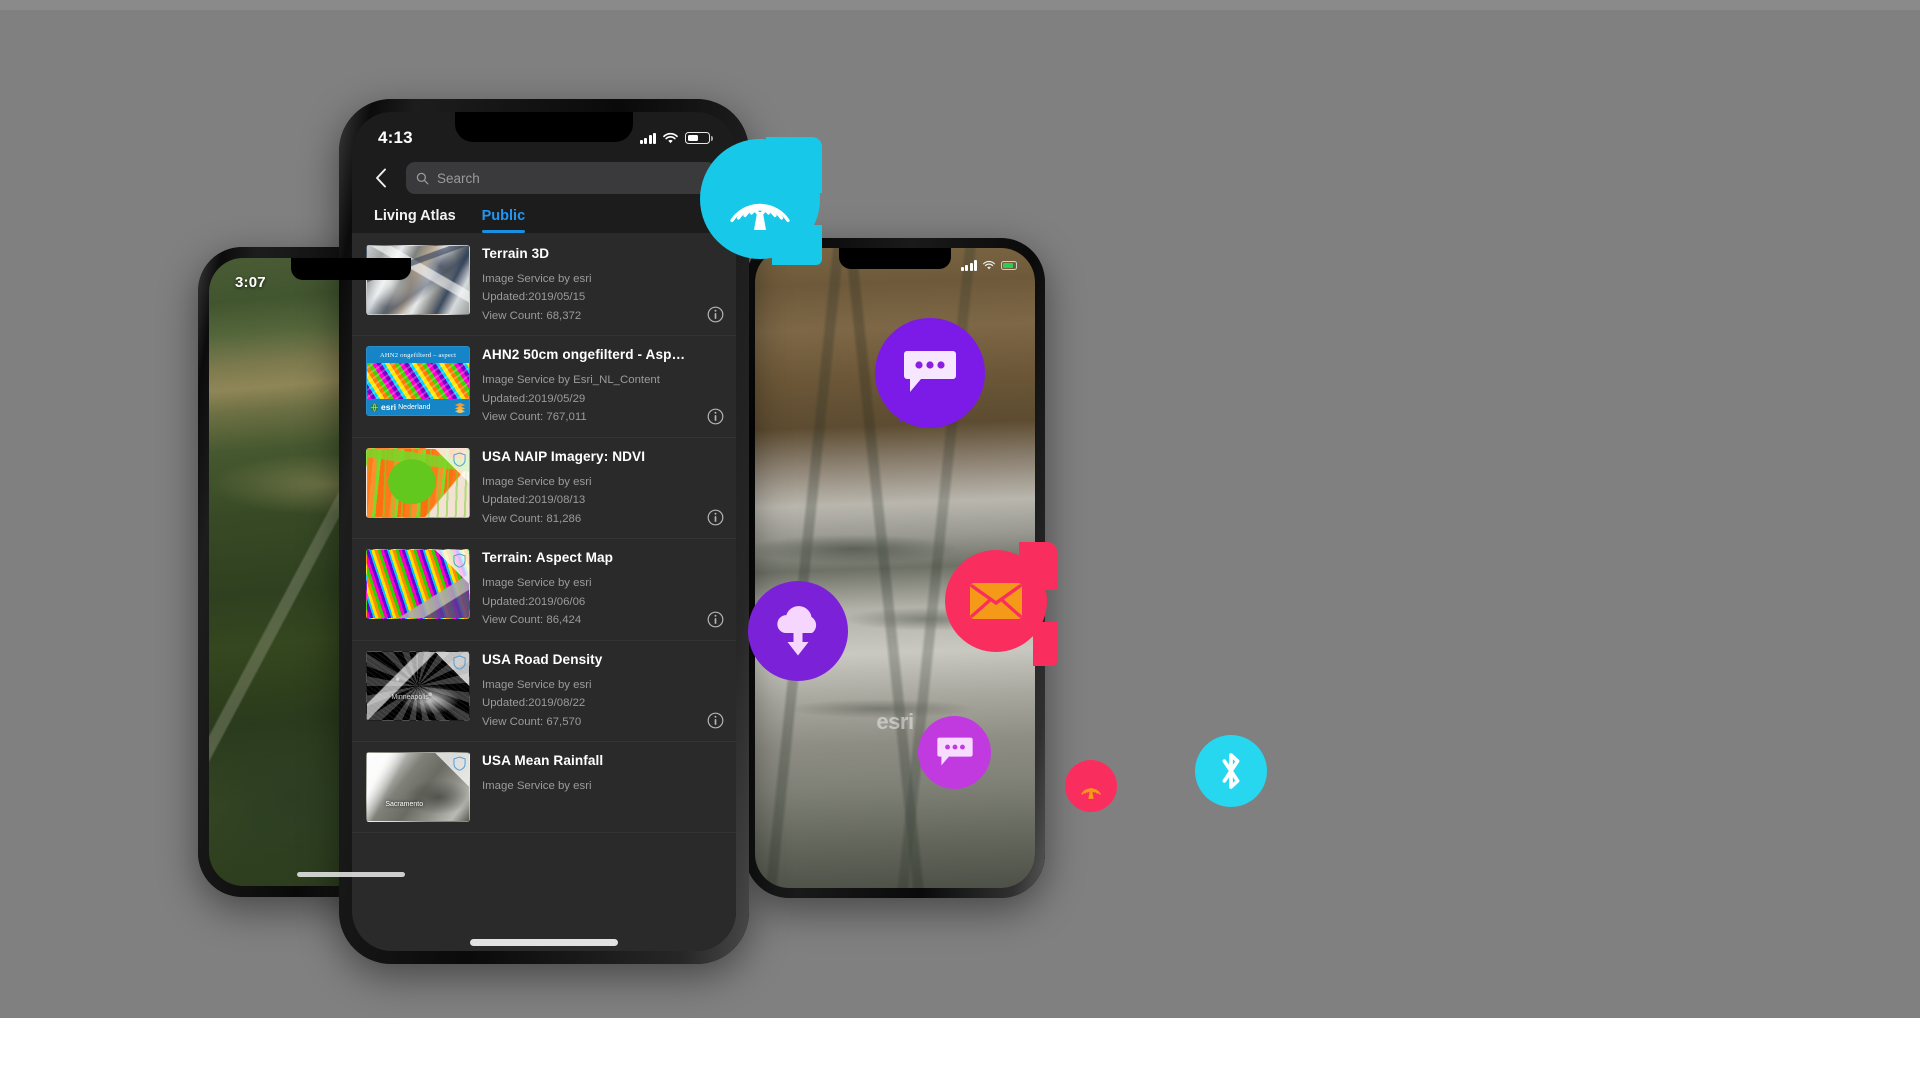  Describe the element at coordinates (561, 178) in the screenshot. I see `search-input: Search` at that location.